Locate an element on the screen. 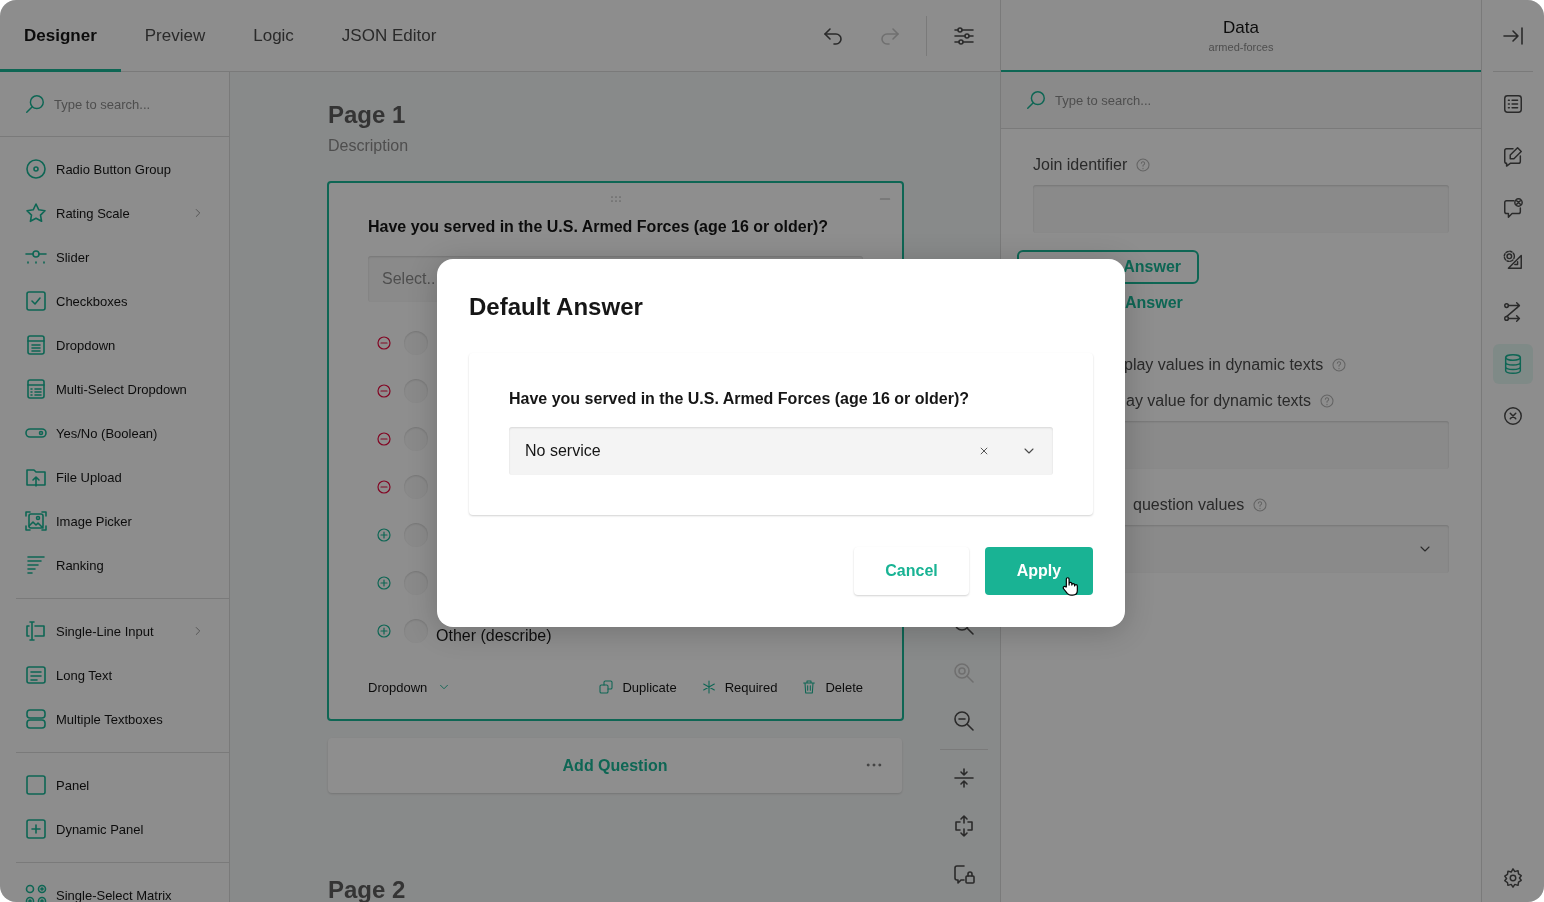 The image size is (1544, 902). move-icon is located at coordinates (964, 826).